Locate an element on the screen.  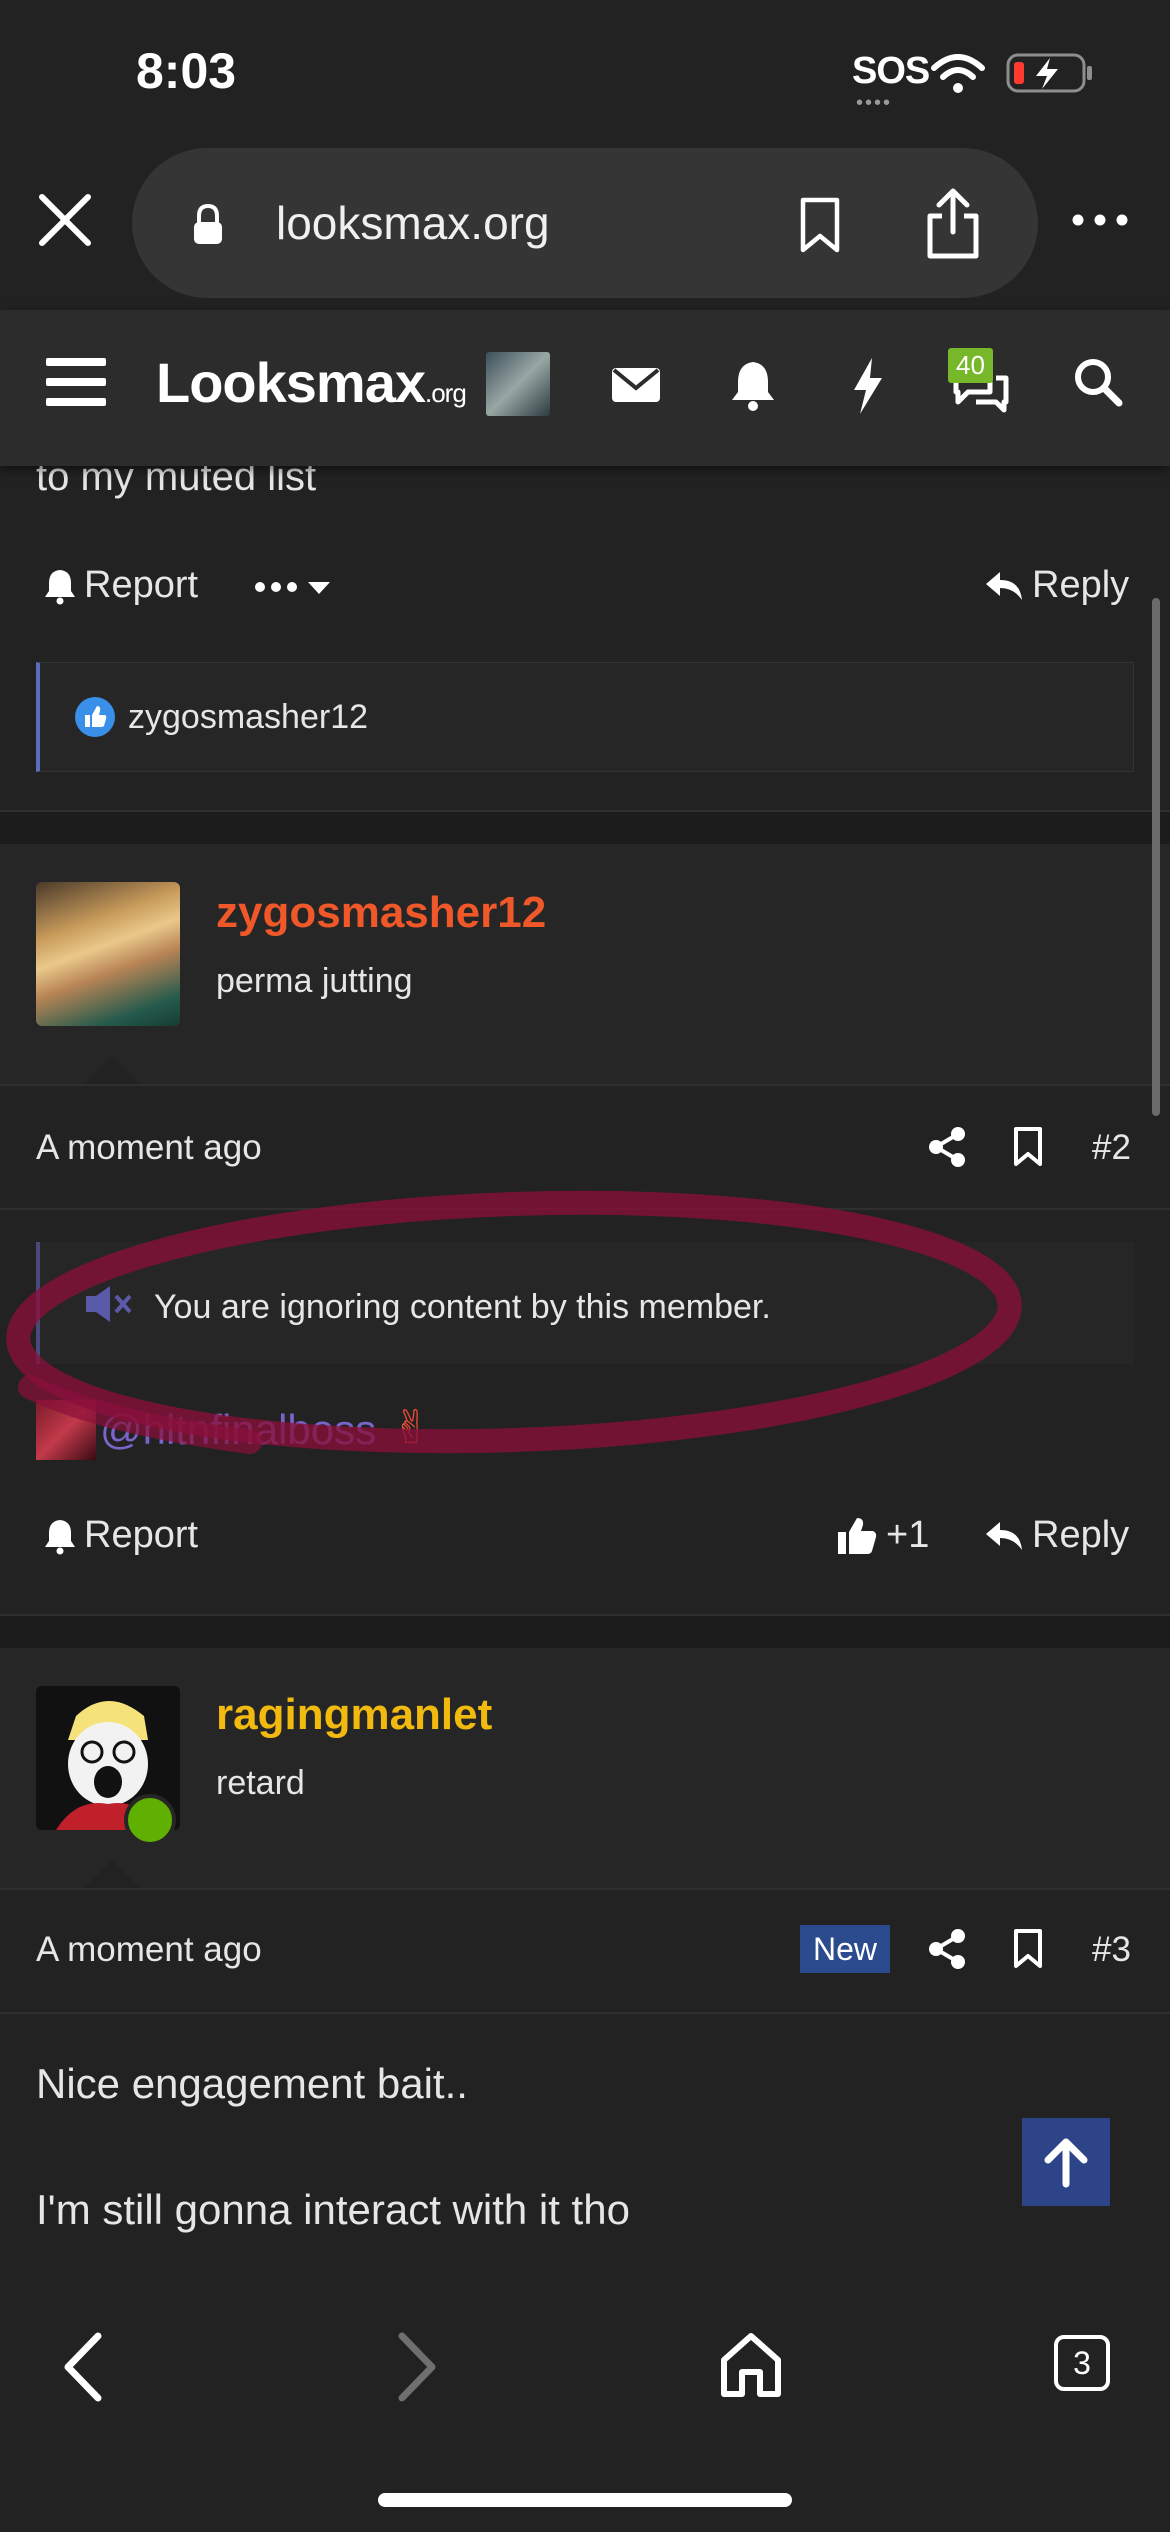
site-logo-suffix: .org is located at coordinates (446, 393).